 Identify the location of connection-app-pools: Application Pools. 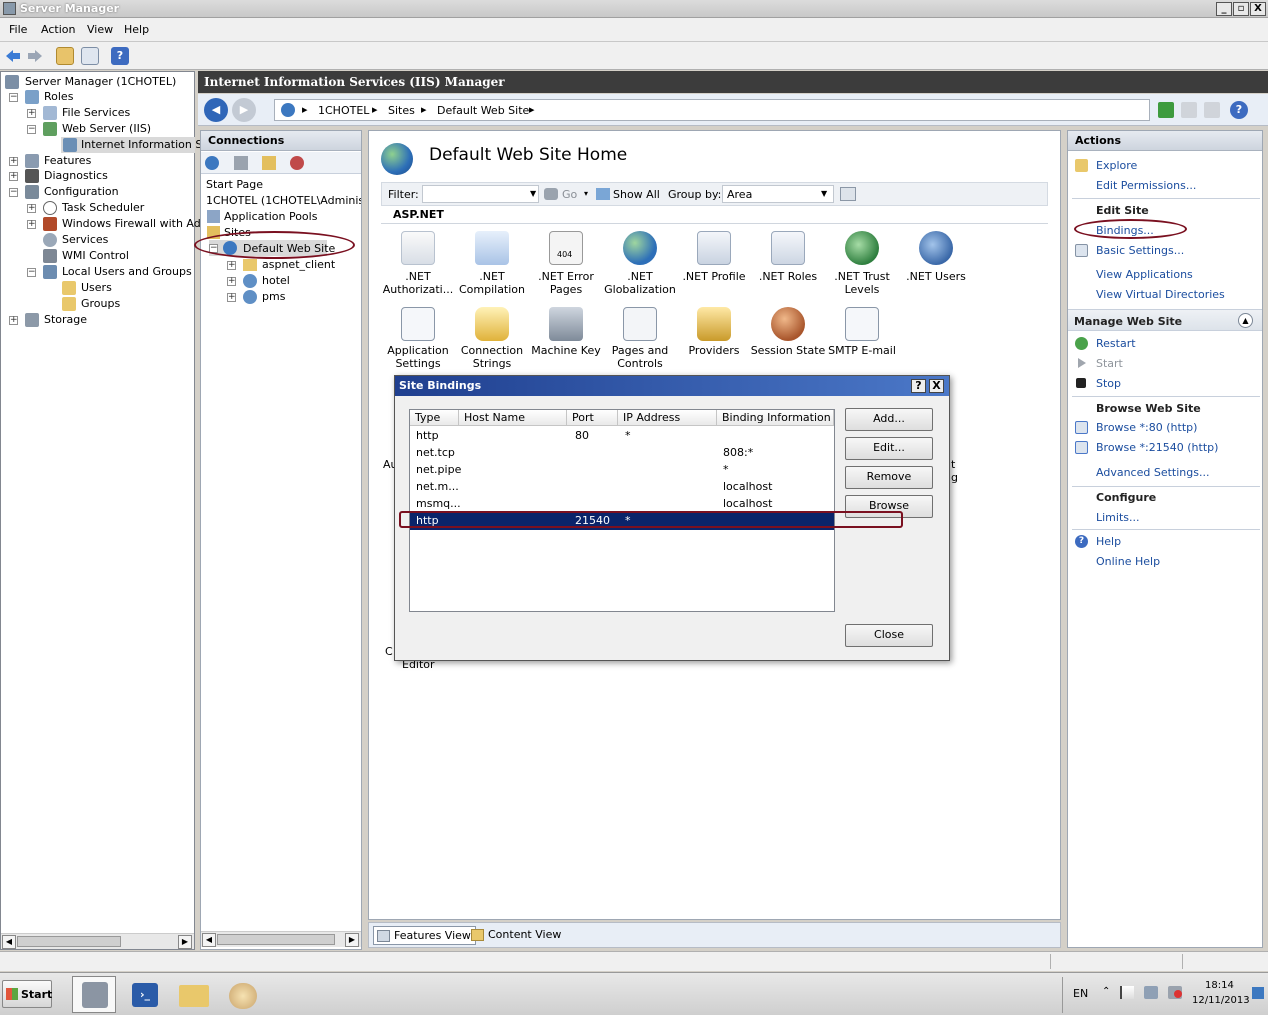
(270, 216).